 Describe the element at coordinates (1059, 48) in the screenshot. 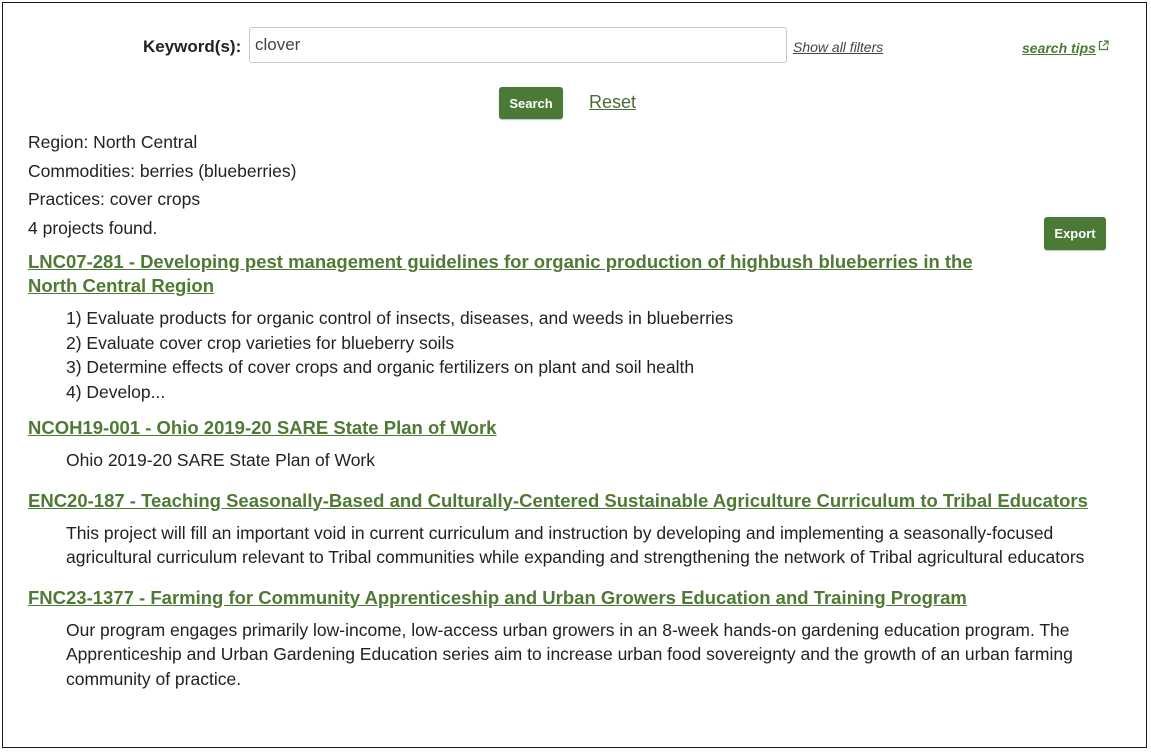

I see `search-tips-label: search tips` at that location.